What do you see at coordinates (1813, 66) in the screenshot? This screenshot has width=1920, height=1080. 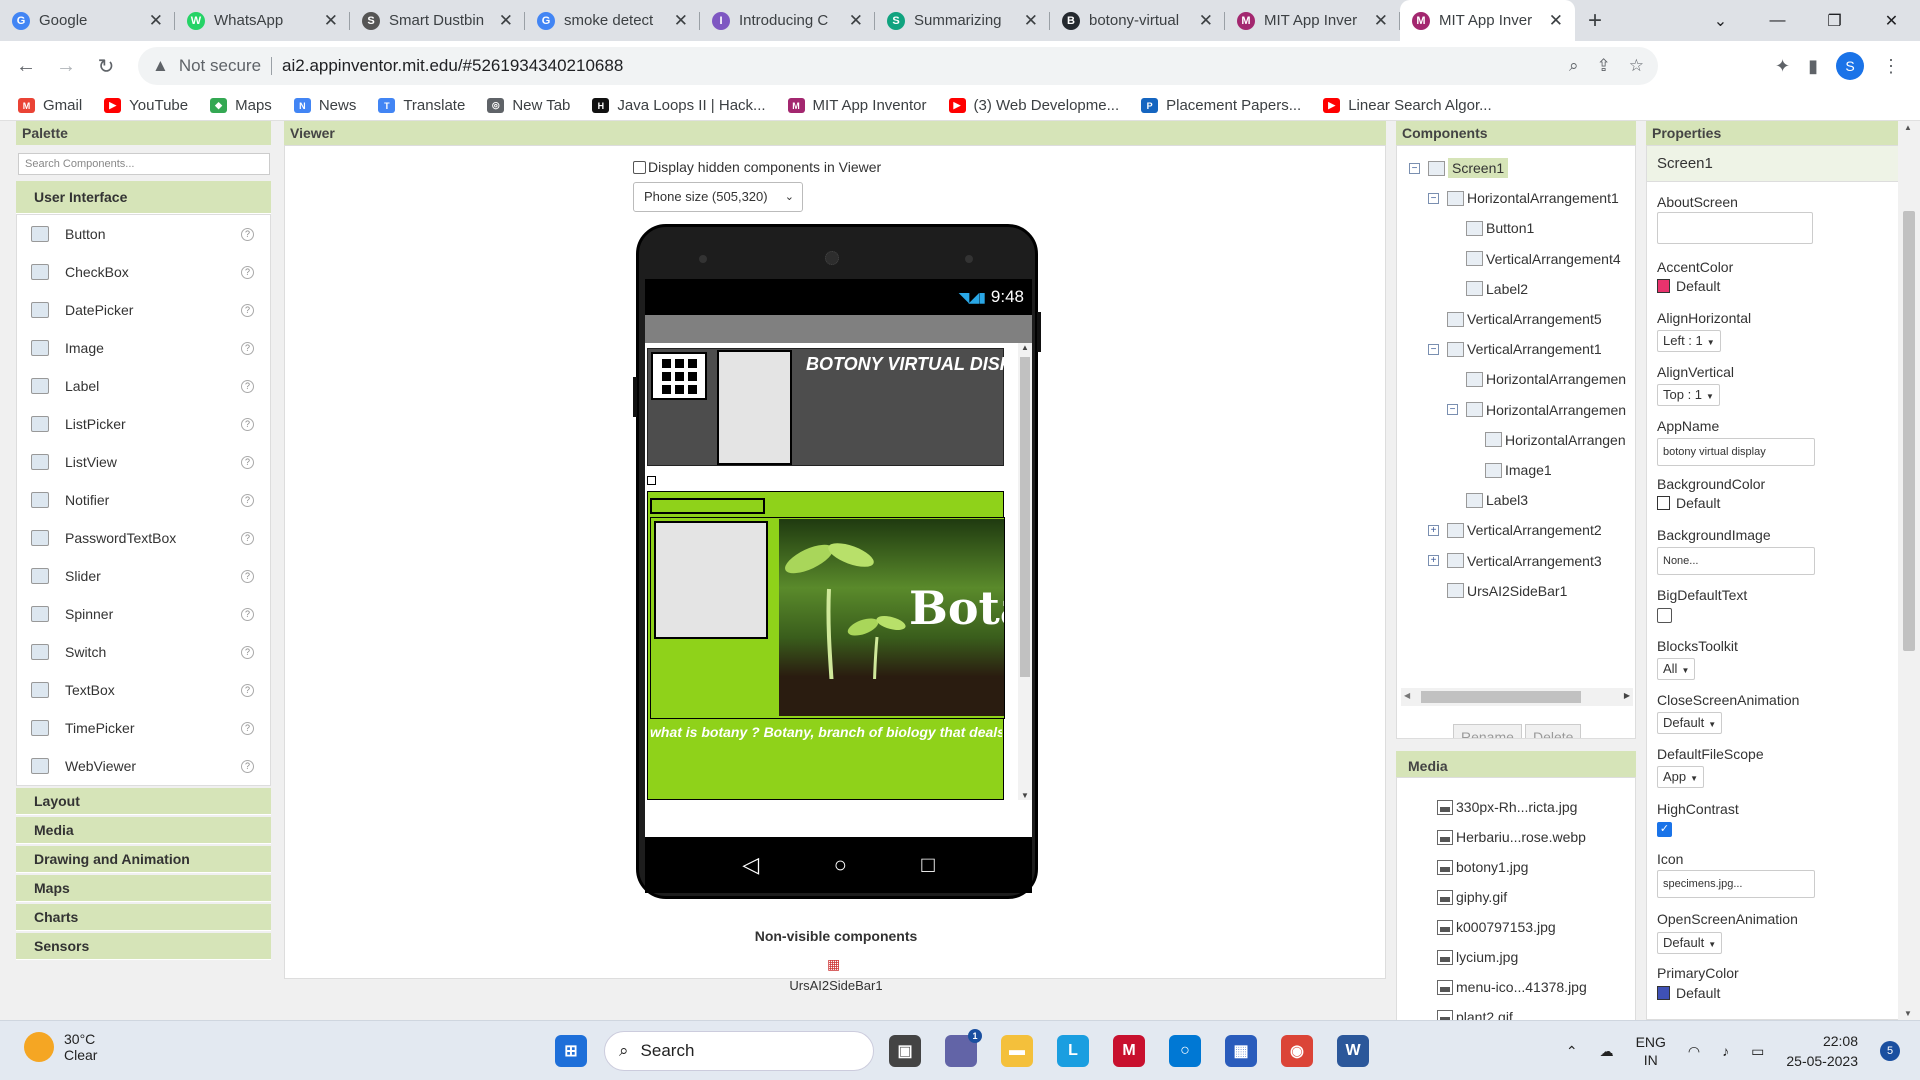 I see `side-panel-icon: ▮` at bounding box center [1813, 66].